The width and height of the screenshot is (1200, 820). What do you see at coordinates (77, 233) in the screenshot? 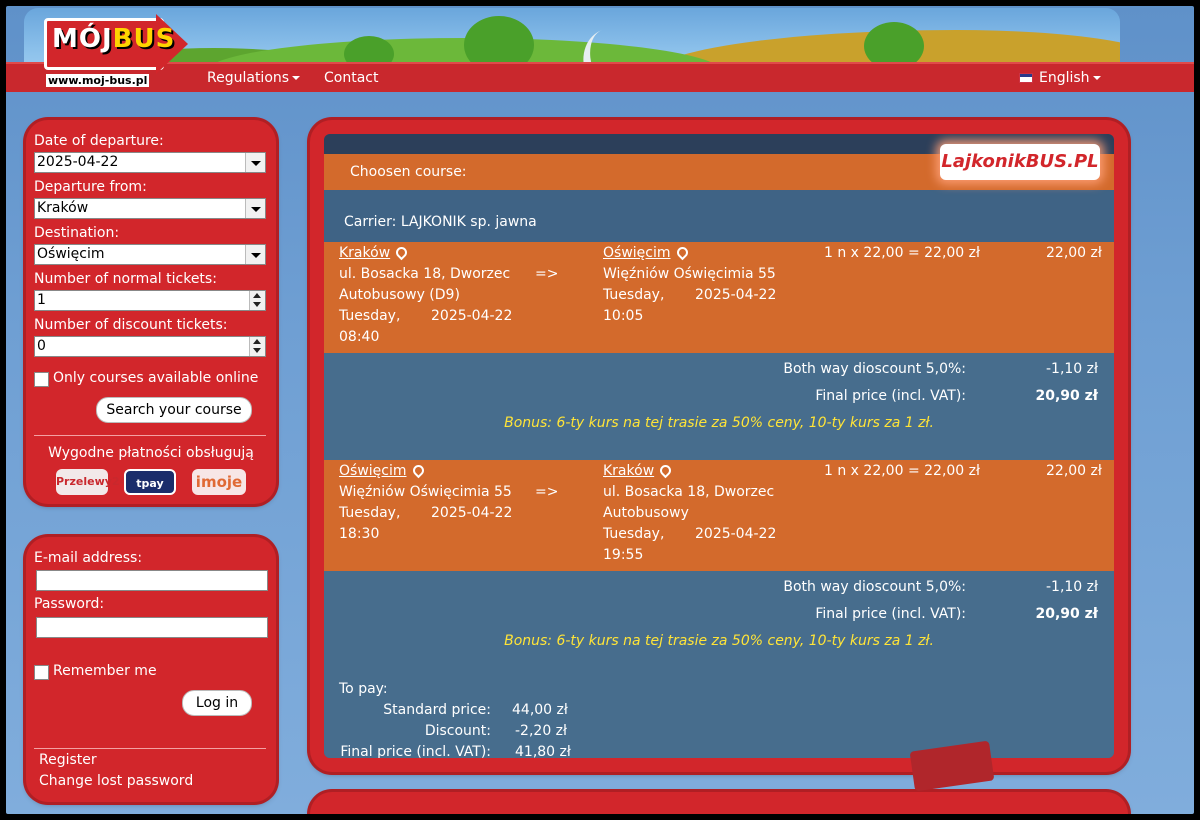
I see `destination-label: Destination:` at bounding box center [77, 233].